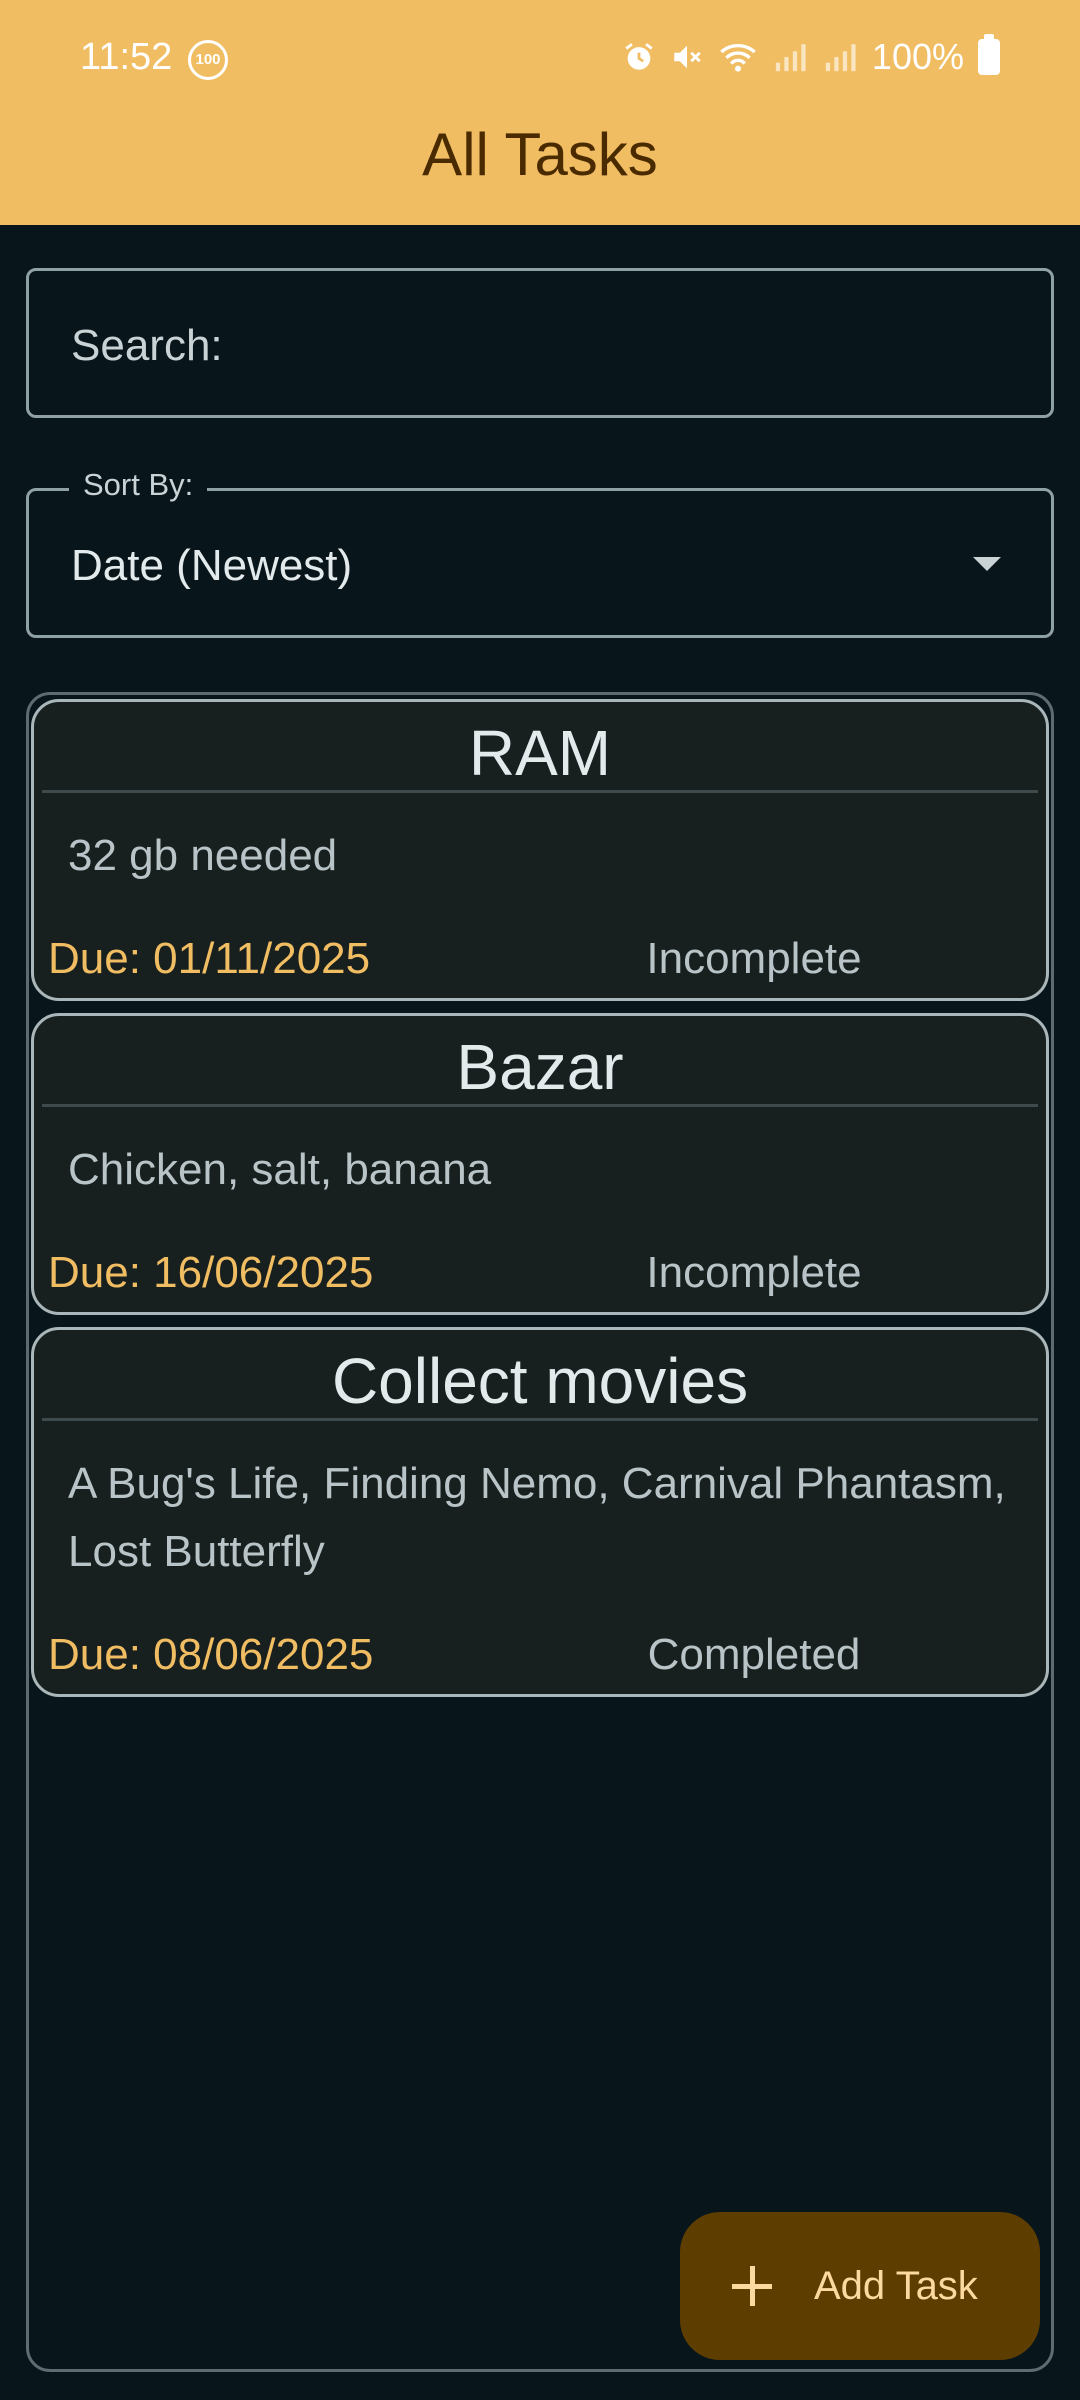 This screenshot has width=1080, height=2400. What do you see at coordinates (203, 855) in the screenshot?
I see `task-description: 32 gb needed` at bounding box center [203, 855].